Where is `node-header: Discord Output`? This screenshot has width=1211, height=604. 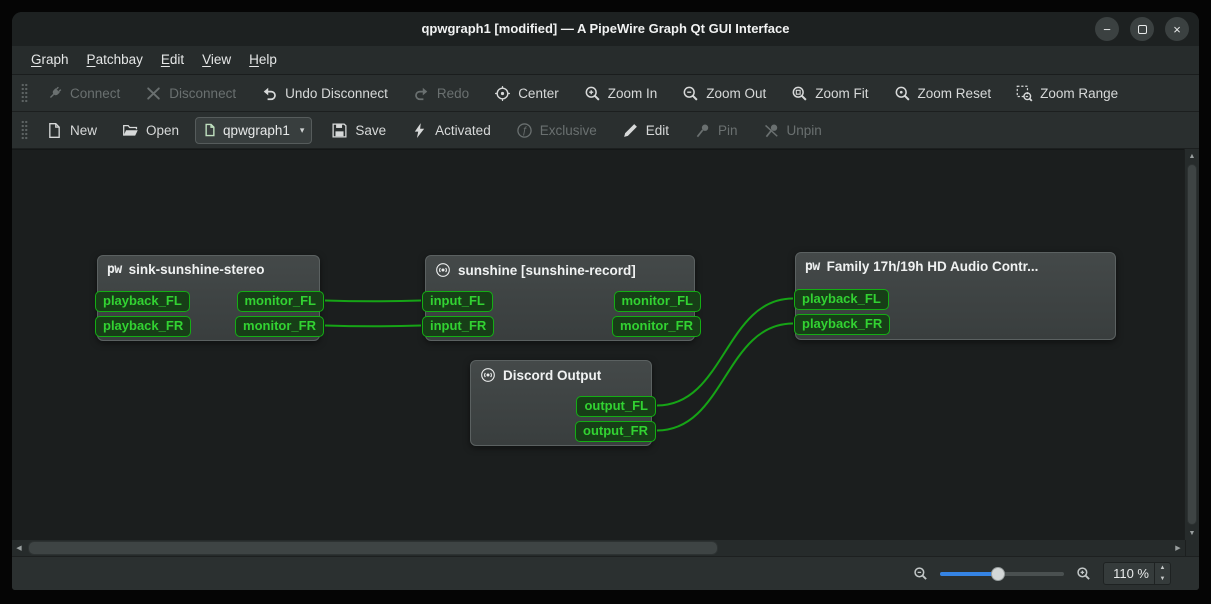 node-header: Discord Output is located at coordinates (561, 373).